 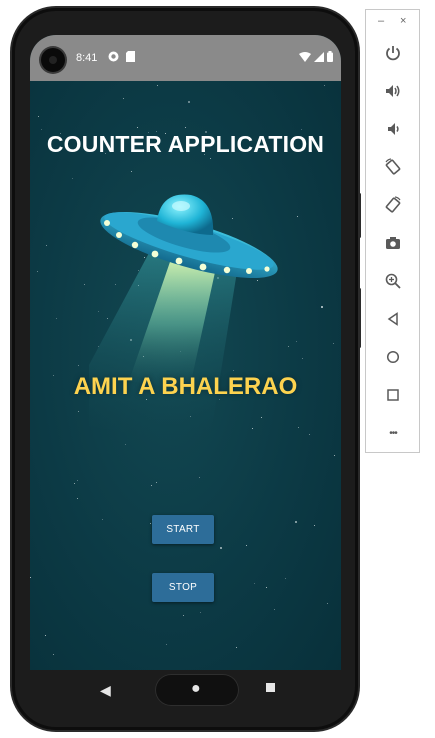 I want to click on app-notification-icon, so click(x=113, y=56).